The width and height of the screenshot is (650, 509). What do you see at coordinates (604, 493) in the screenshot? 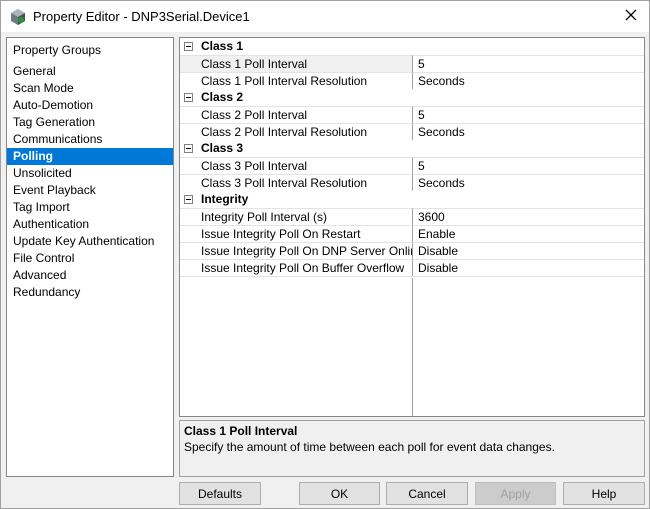
I see `help-button: Help` at bounding box center [604, 493].